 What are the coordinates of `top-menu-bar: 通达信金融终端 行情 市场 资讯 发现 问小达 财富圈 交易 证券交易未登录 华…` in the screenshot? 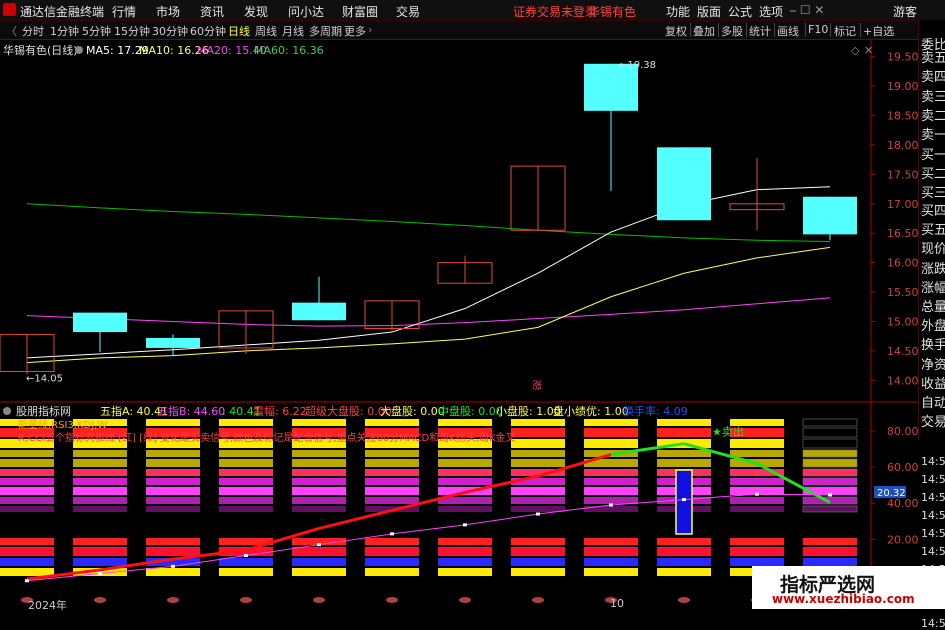 It's located at (472, 10).